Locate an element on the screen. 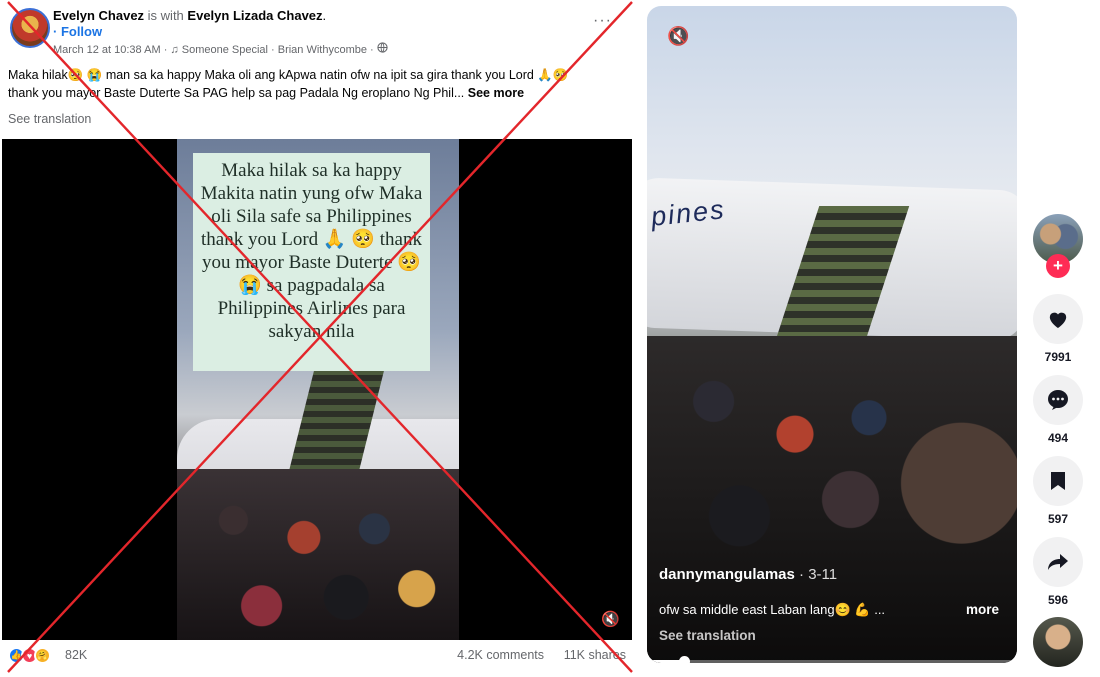  shares-count: 11K shares is located at coordinates (595, 655).